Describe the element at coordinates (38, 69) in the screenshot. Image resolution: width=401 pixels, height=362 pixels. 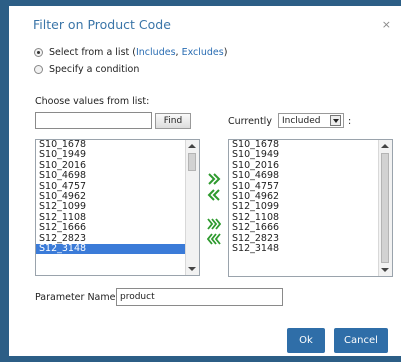
I see `radio-specify-condition` at that location.